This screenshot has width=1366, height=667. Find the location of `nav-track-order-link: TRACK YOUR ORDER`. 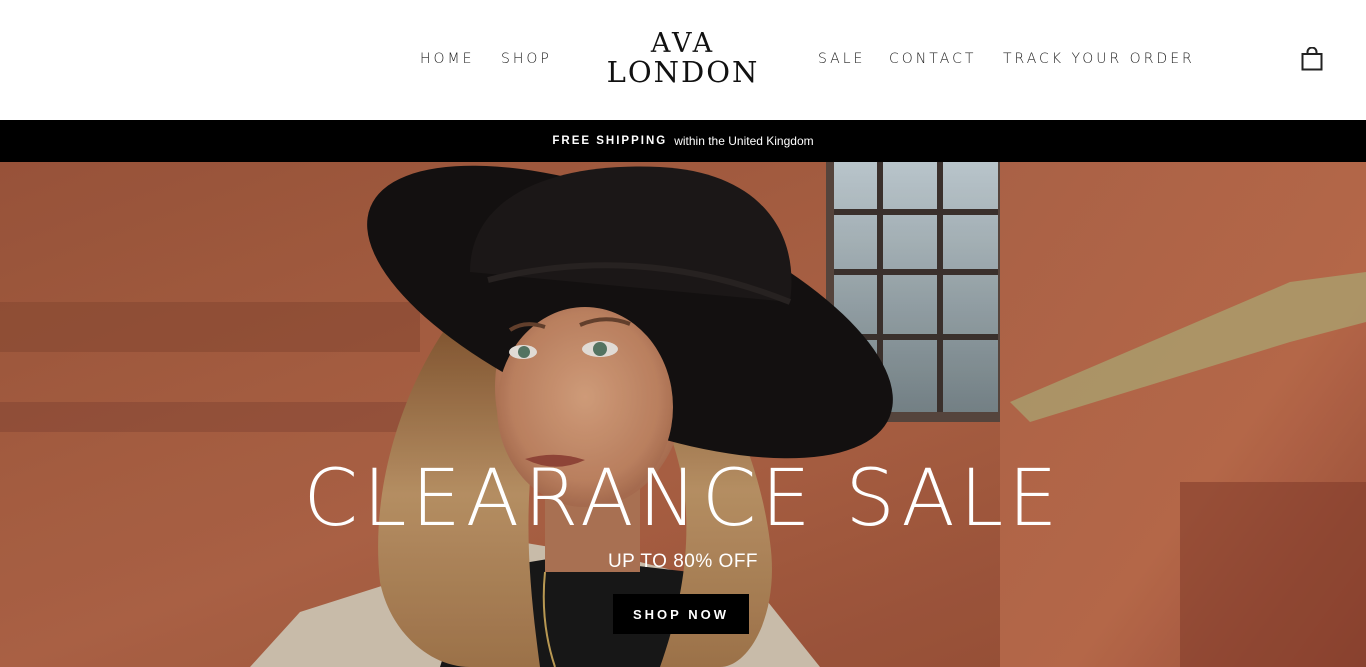

nav-track-order-link: TRACK YOUR ORDER is located at coordinates (1099, 59).